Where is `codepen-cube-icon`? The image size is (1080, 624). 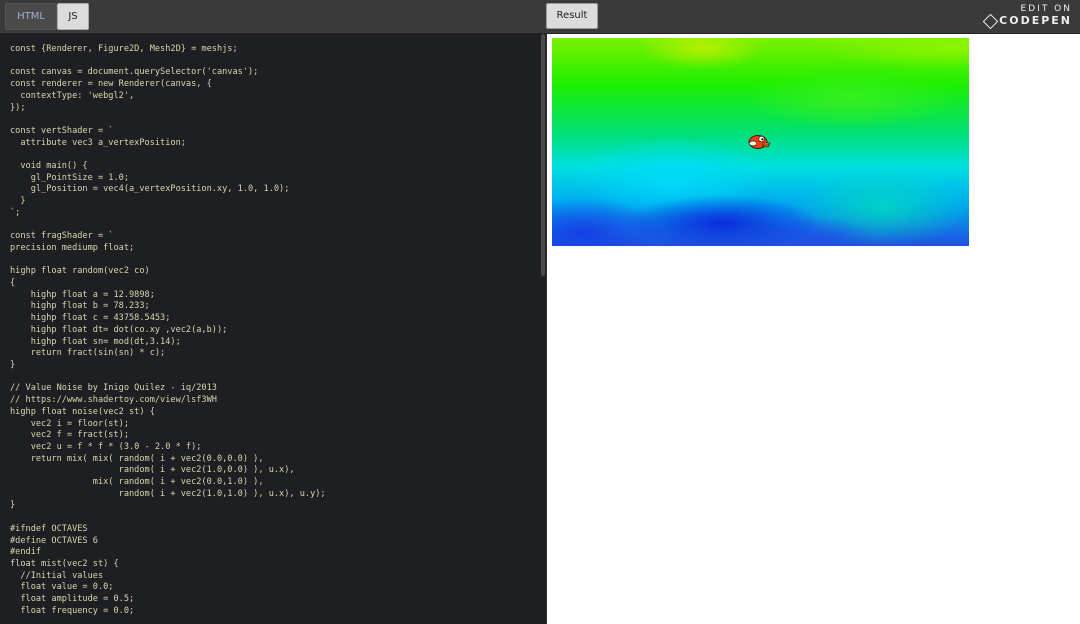 codepen-cube-icon is located at coordinates (990, 21).